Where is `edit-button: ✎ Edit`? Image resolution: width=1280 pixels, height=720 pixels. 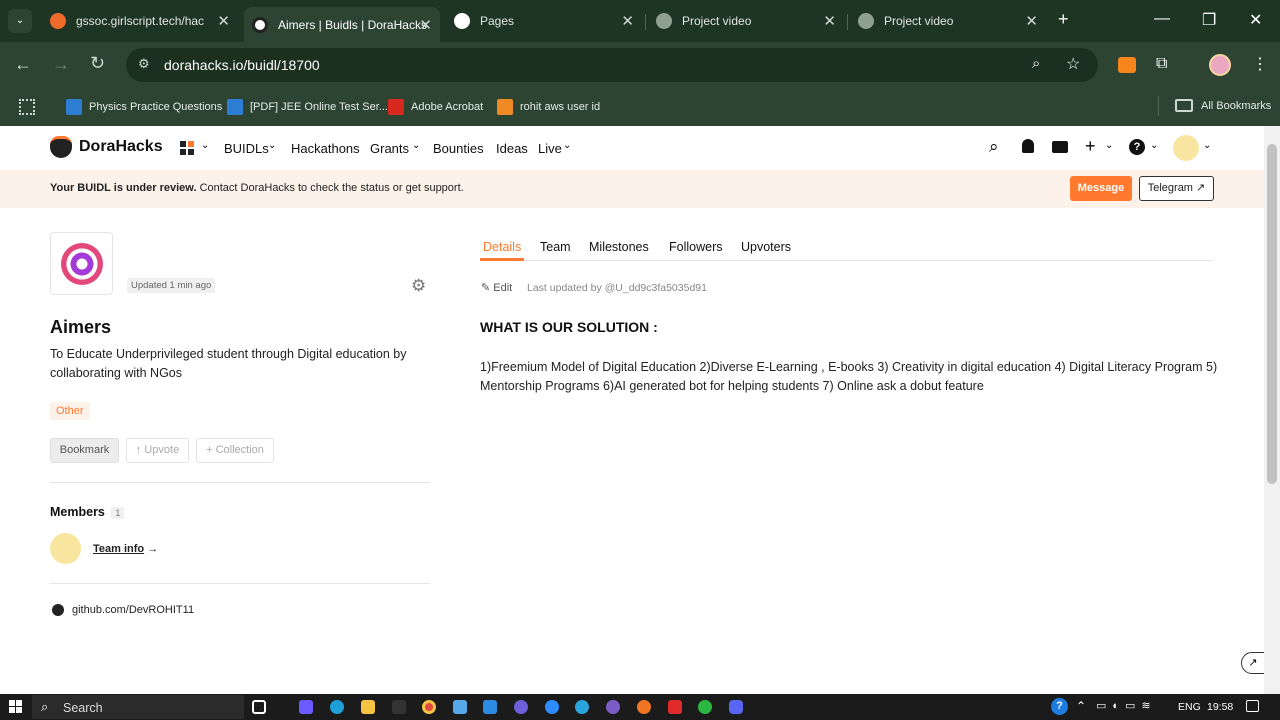 edit-button: ✎ Edit is located at coordinates (496, 287).